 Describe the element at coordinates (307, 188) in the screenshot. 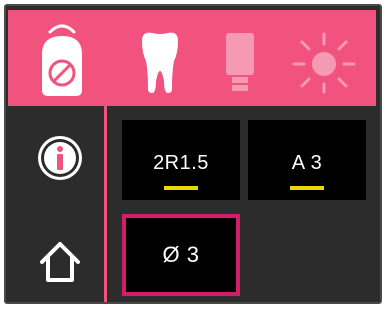

I see `shade-group-indicator` at that location.